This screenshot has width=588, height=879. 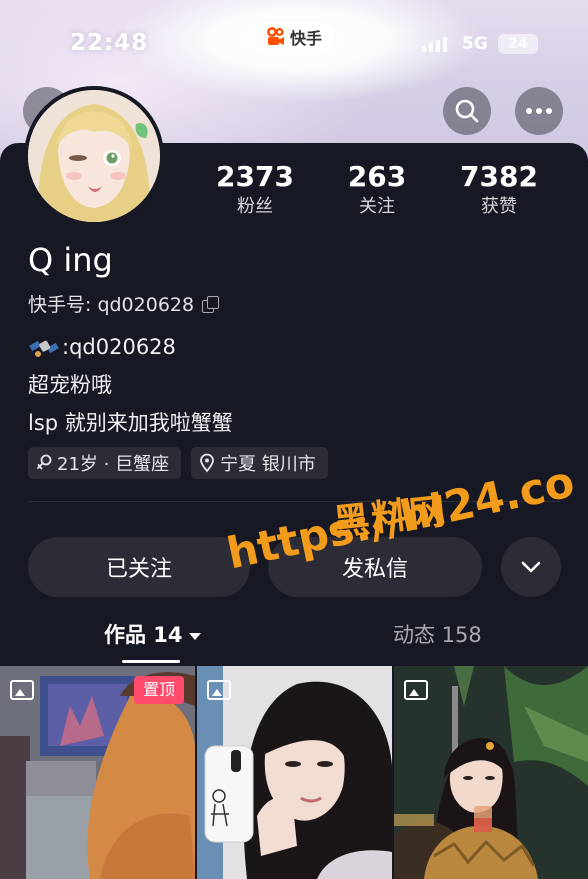 What do you see at coordinates (97, 772) in the screenshot?
I see `work-thumbnail: 置顶` at bounding box center [97, 772].